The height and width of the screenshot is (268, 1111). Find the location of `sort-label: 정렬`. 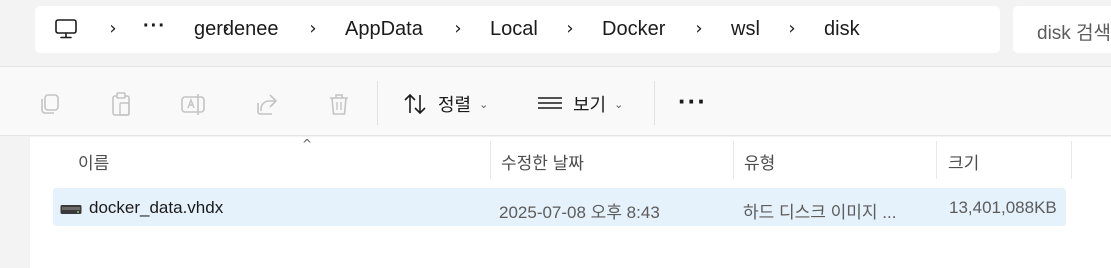

sort-label: 정렬 is located at coordinates (455, 105).